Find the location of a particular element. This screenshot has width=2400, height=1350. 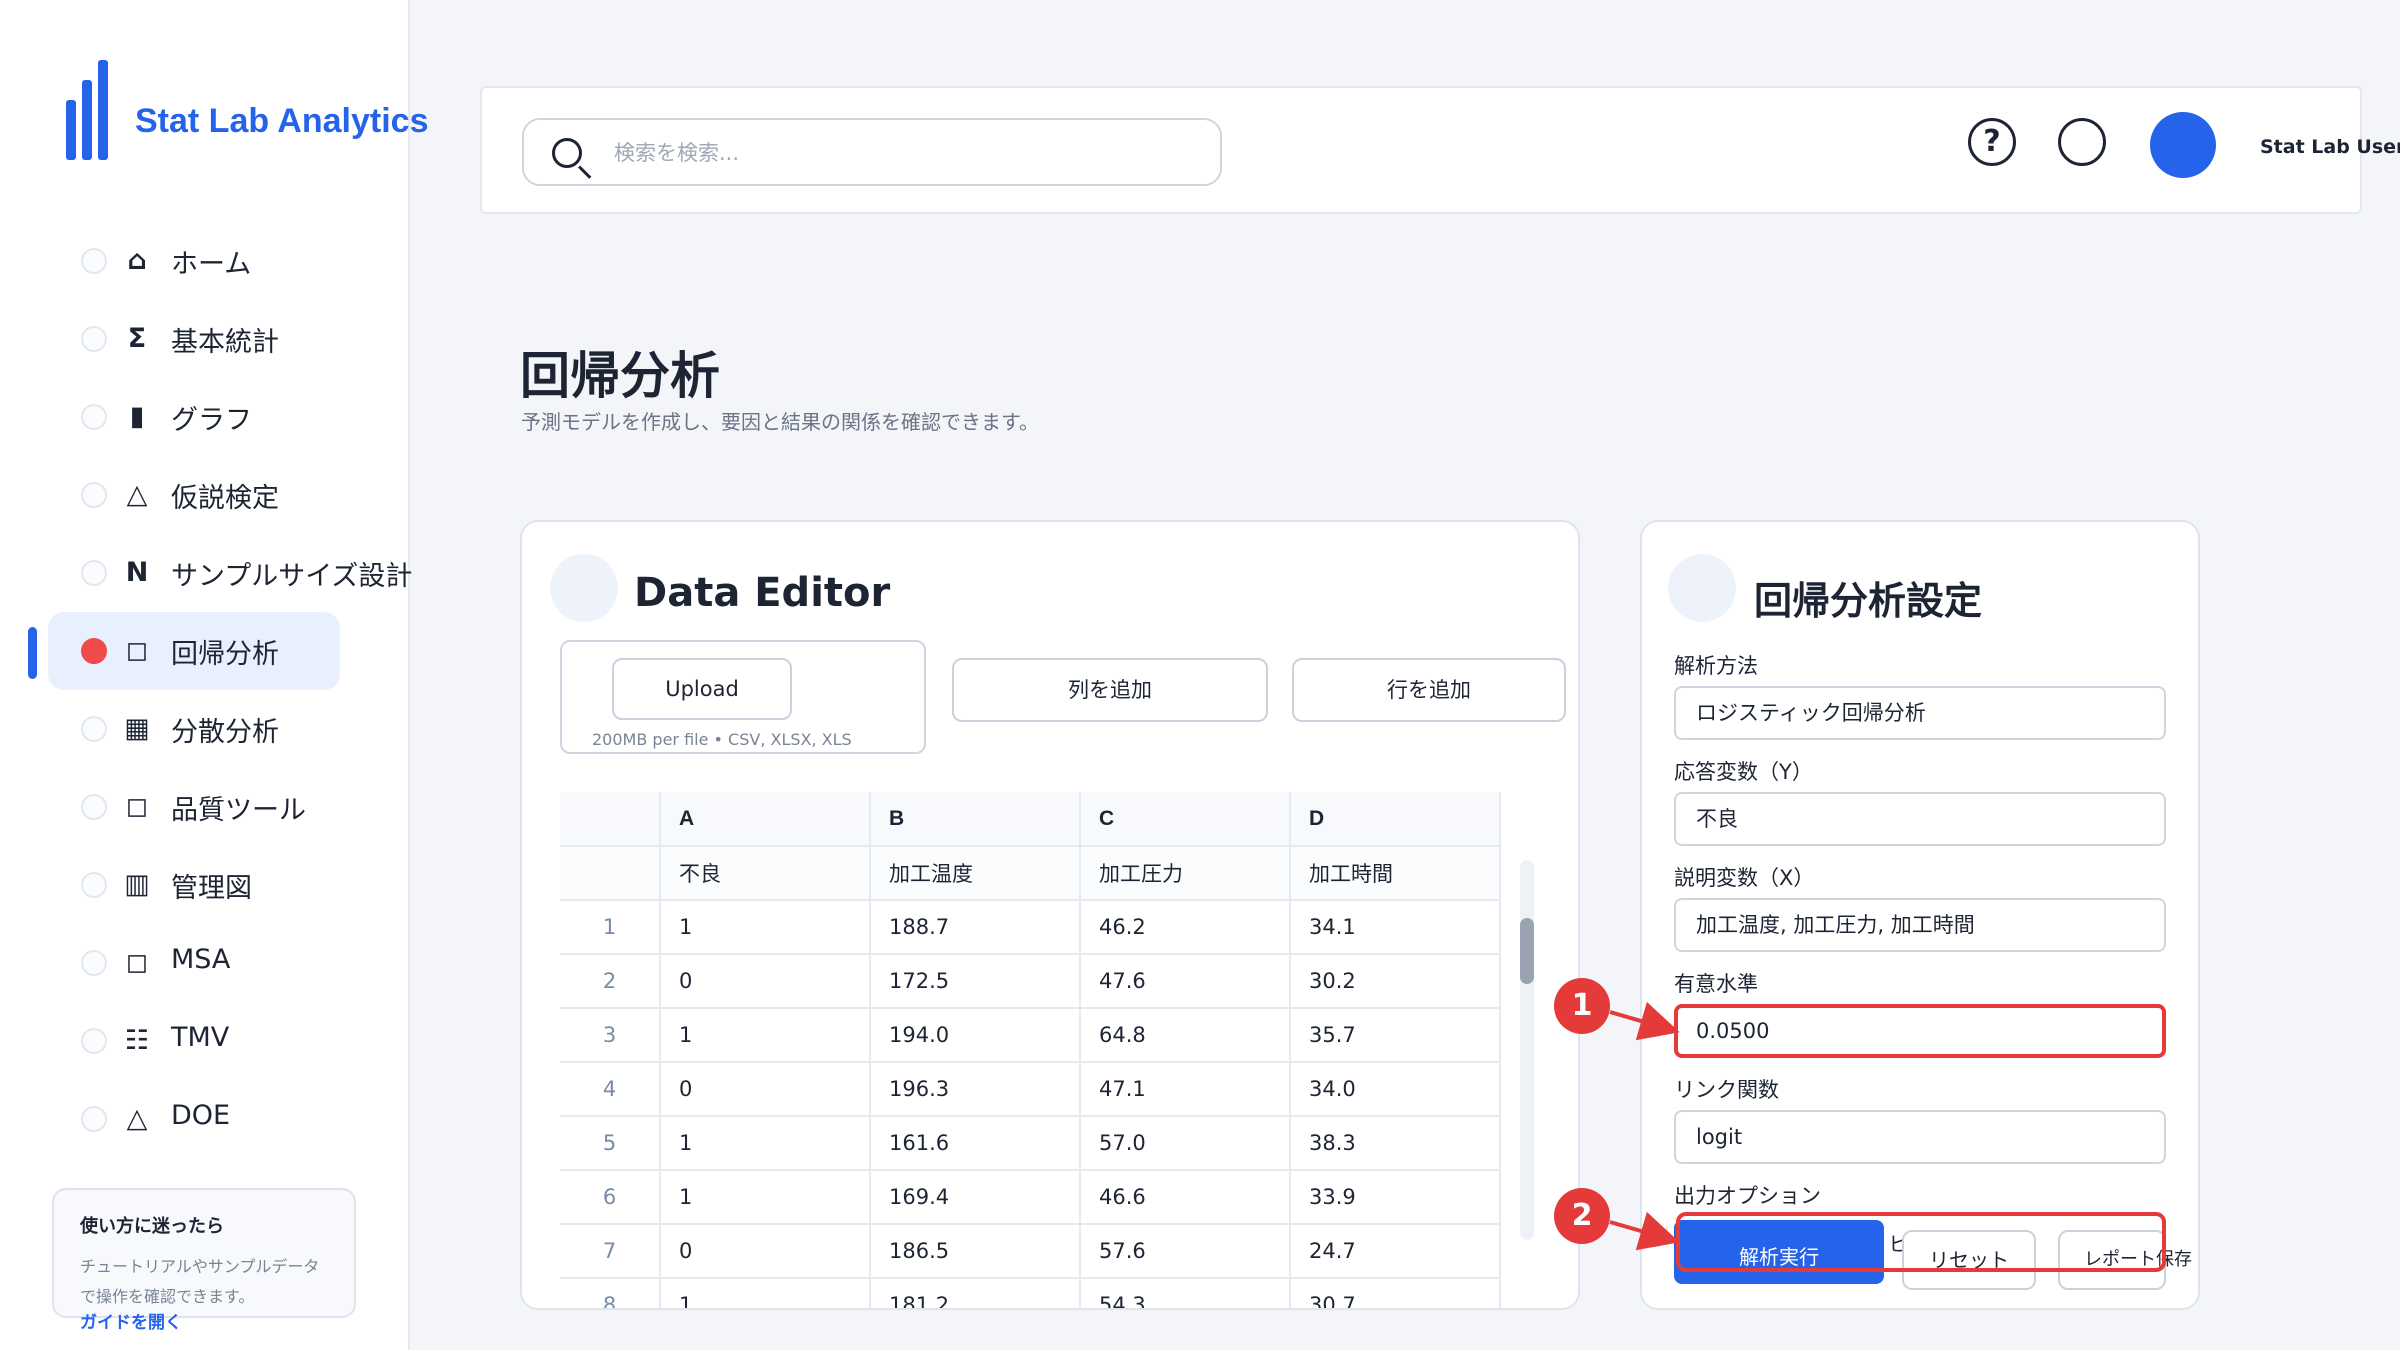

predictors-select: 加工温度, 加工圧力, 加工時間 is located at coordinates (1920, 925).